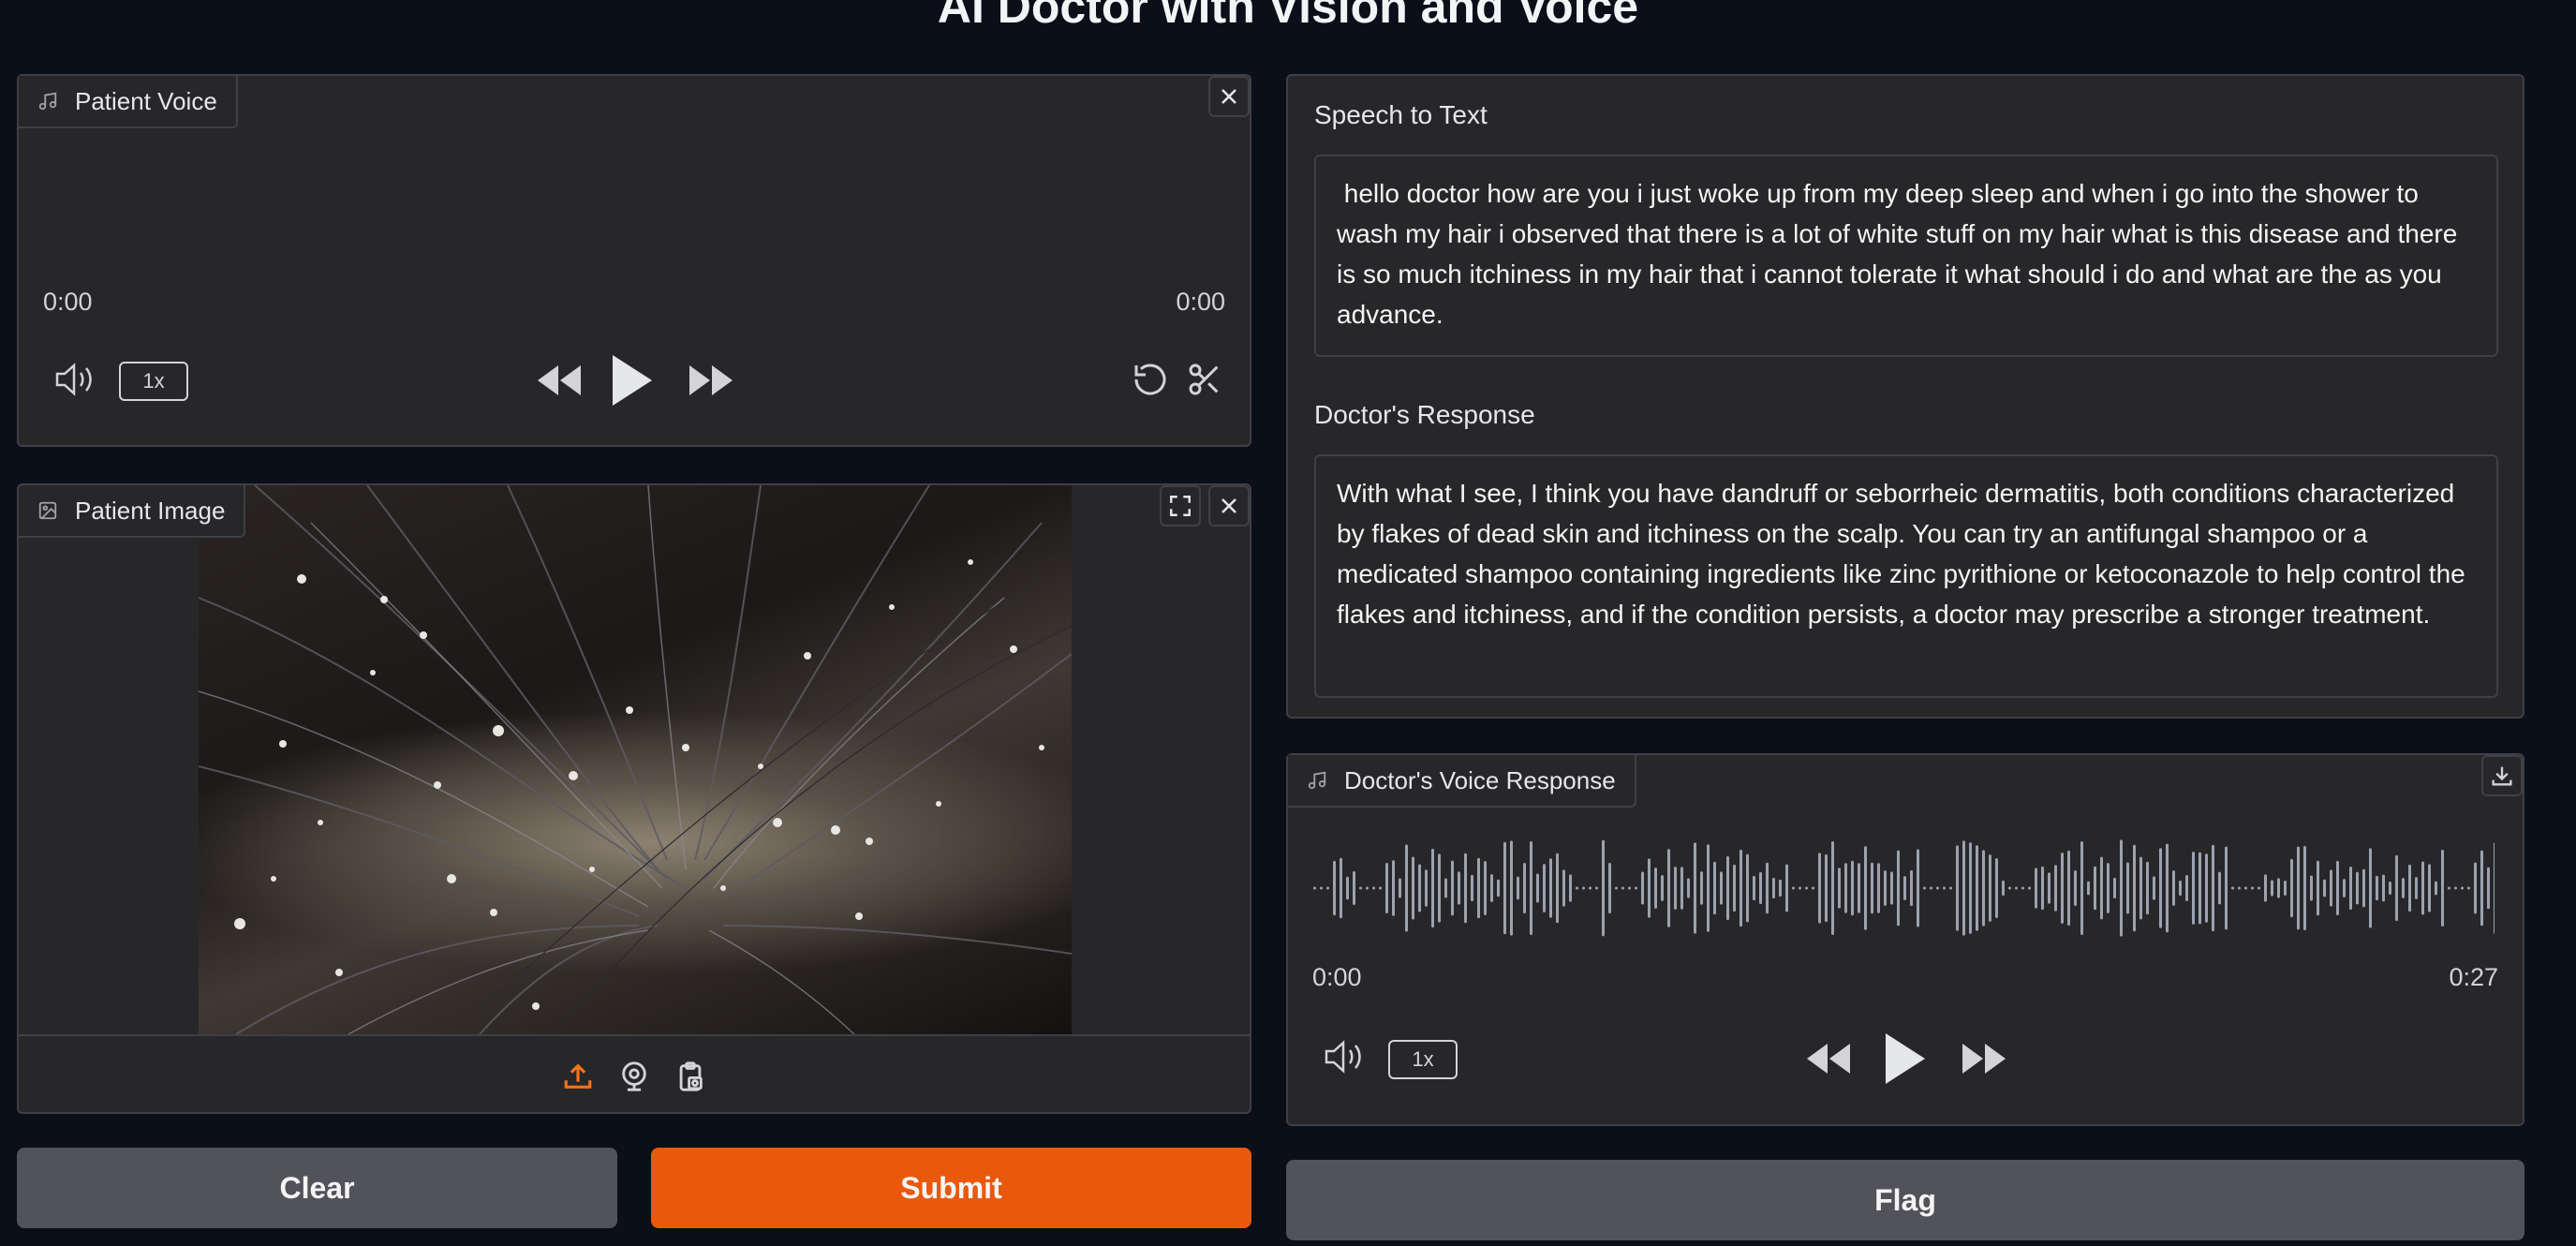  What do you see at coordinates (317, 1188) in the screenshot?
I see `clear-button: Clear` at bounding box center [317, 1188].